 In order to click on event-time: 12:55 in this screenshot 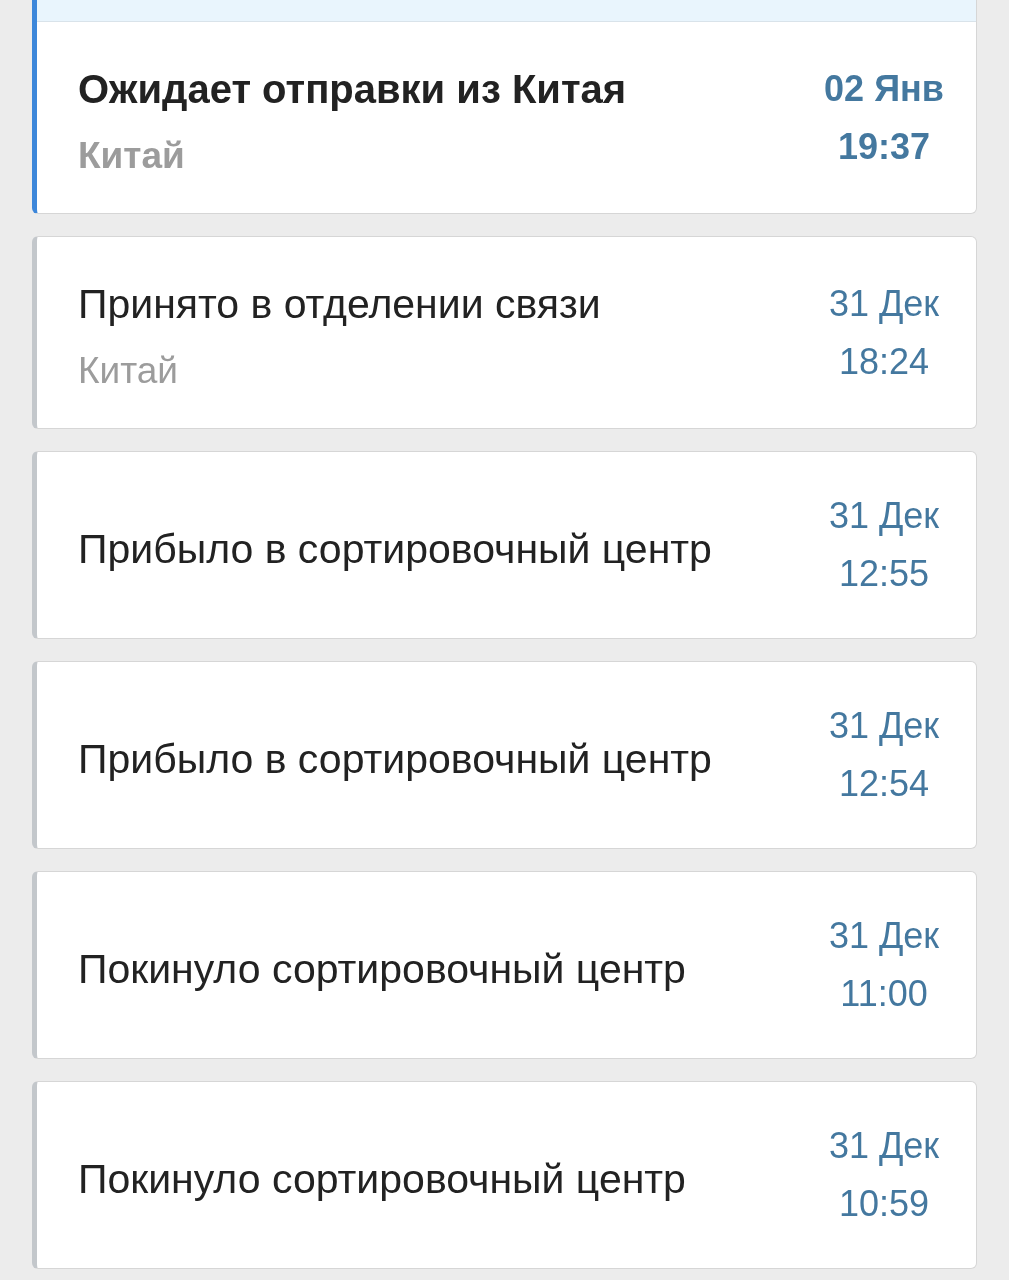, I will do `click(884, 574)`.